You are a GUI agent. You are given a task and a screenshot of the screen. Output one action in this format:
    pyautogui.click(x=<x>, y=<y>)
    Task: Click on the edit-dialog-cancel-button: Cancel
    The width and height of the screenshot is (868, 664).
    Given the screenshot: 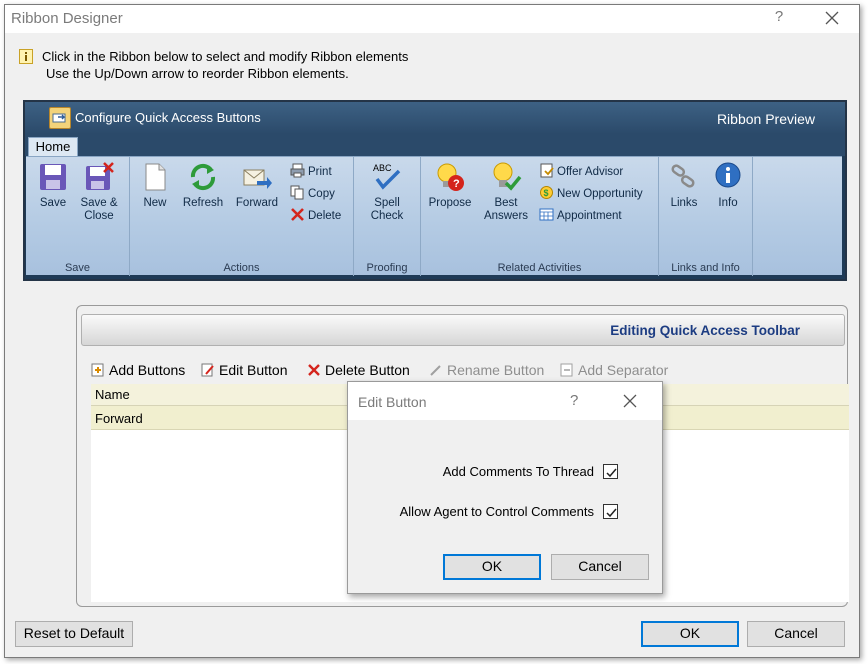 What is the action you would take?
    pyautogui.click(x=600, y=567)
    